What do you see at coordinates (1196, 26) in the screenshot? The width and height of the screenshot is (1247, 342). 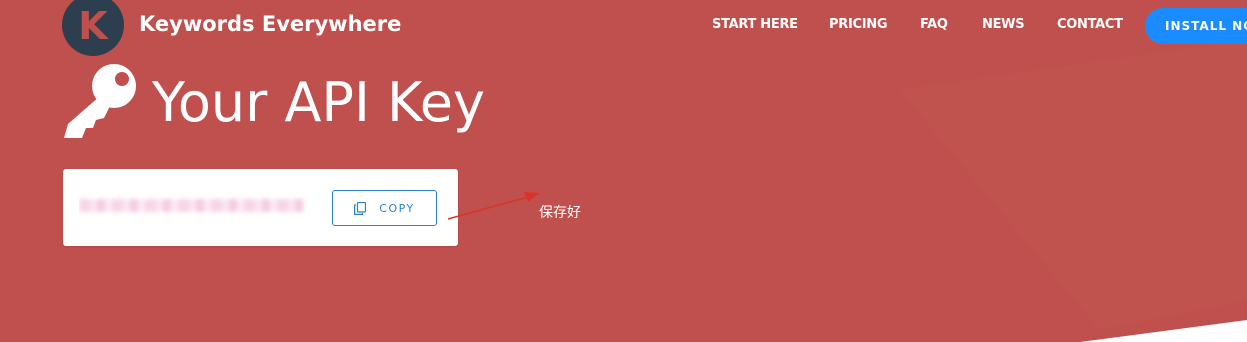 I see `install-now-button: INSTALL NOW` at bounding box center [1196, 26].